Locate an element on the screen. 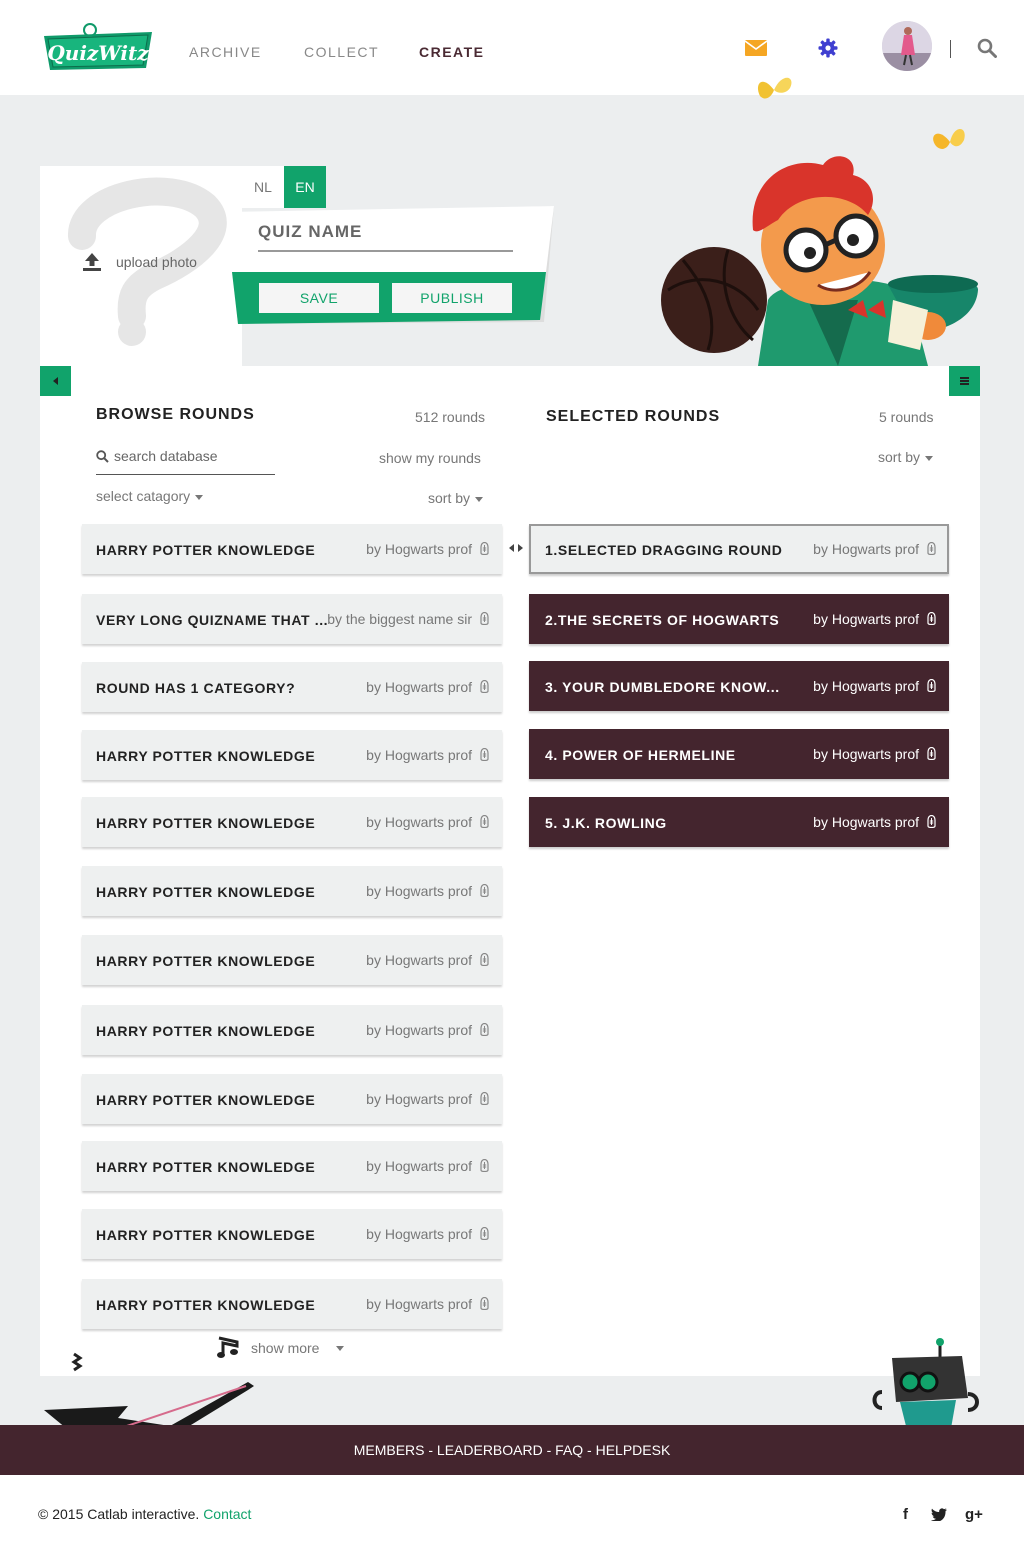  twitter-icon is located at coordinates (939, 1514).